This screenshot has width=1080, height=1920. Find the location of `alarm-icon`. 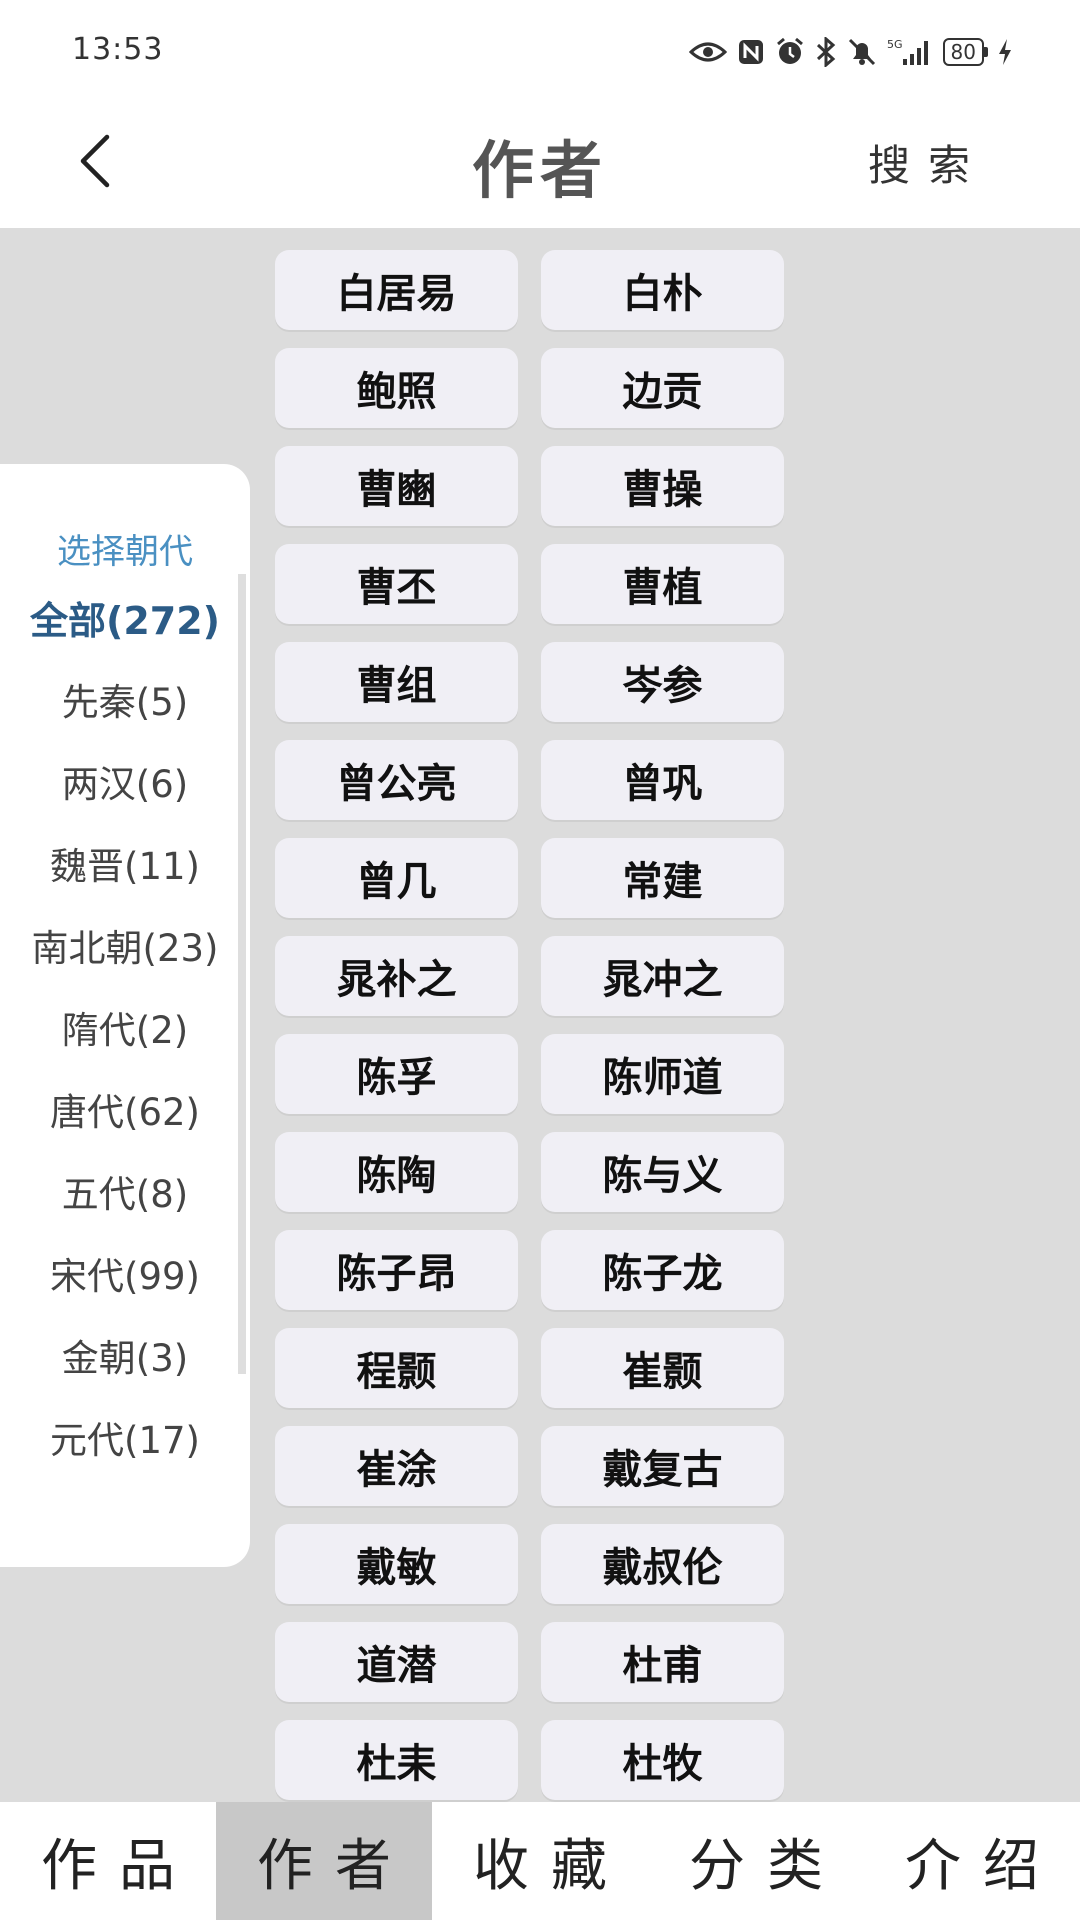

alarm-icon is located at coordinates (790, 52).